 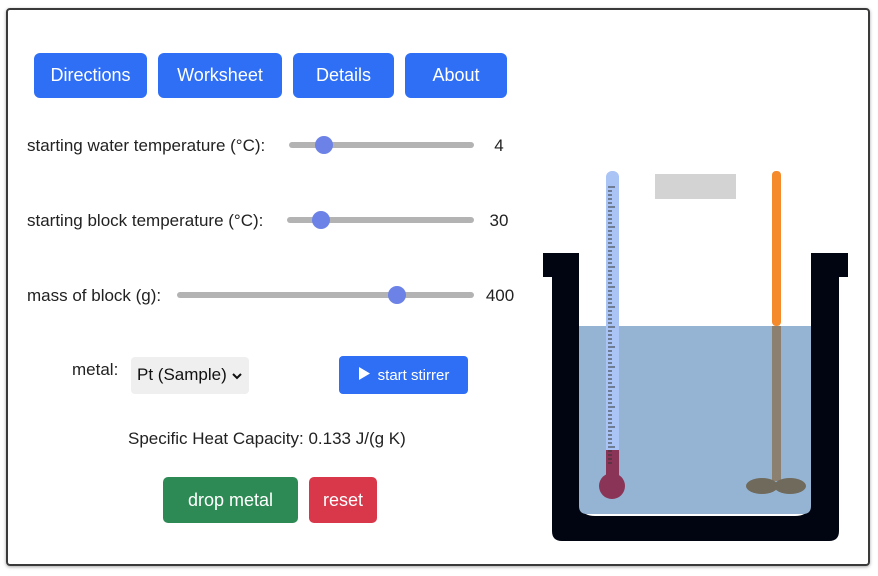 I want to click on metal-select-value: Pt (Sample), so click(x=182, y=374).